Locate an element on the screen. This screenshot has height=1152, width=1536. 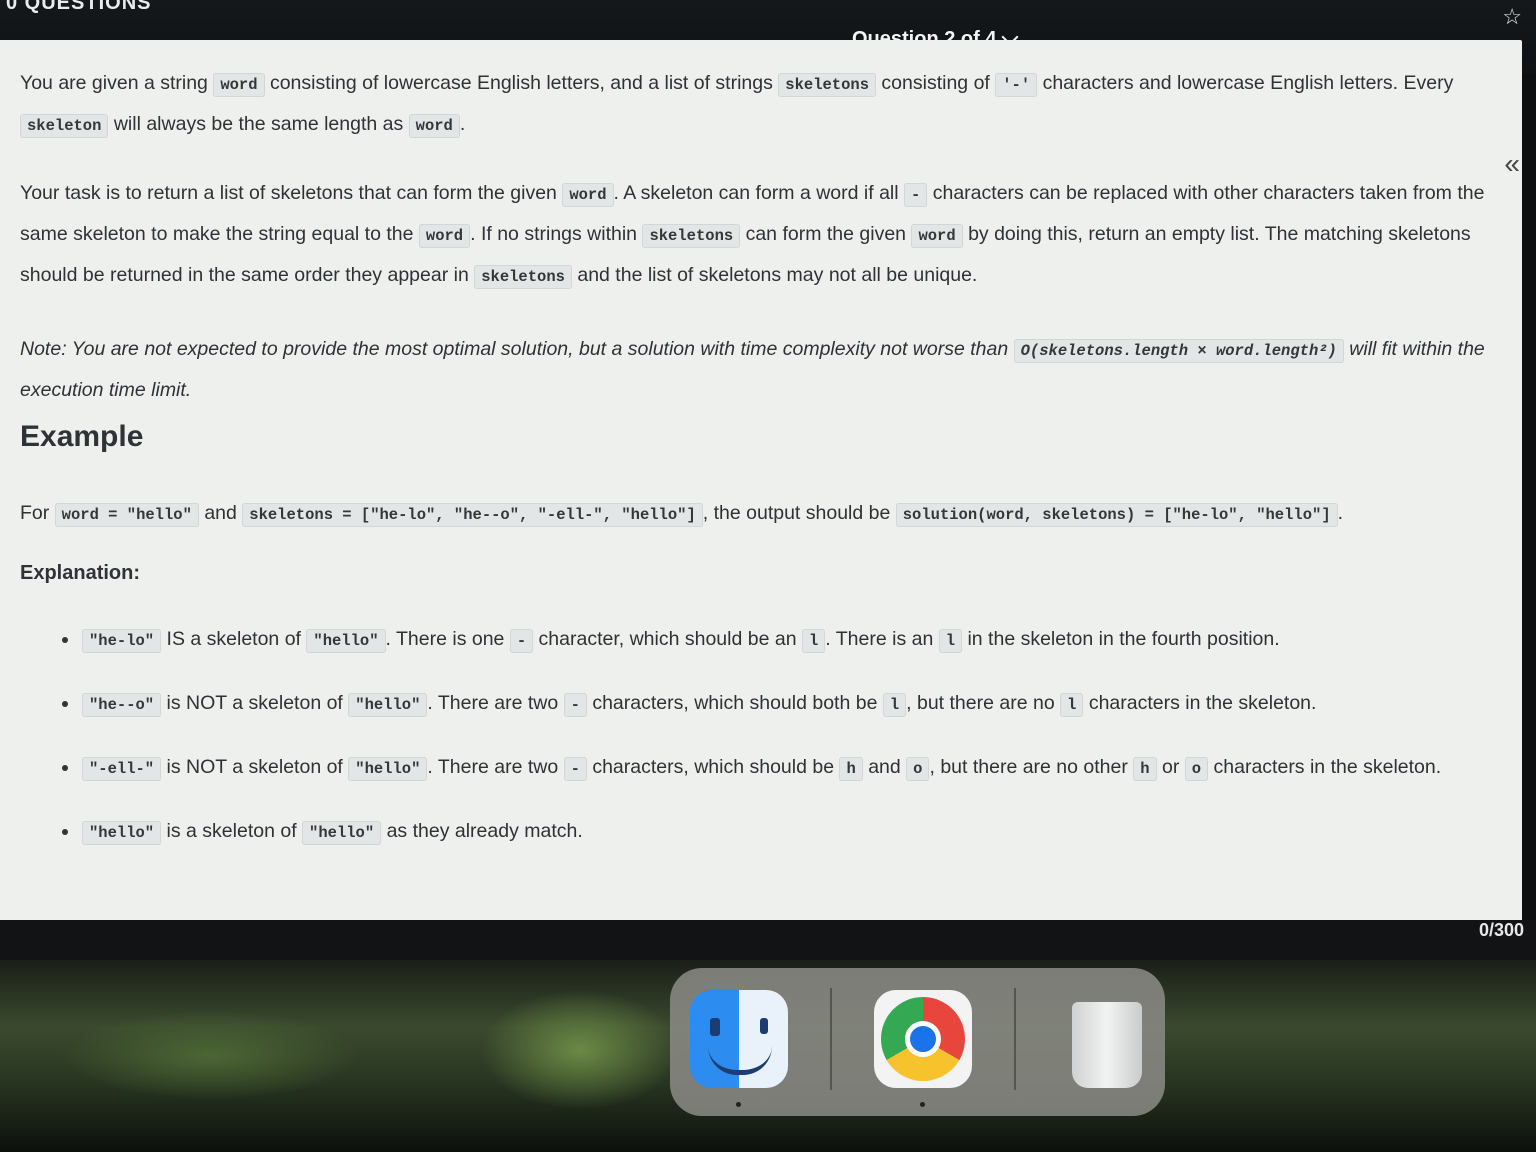
dock is located at coordinates (917, 1042).